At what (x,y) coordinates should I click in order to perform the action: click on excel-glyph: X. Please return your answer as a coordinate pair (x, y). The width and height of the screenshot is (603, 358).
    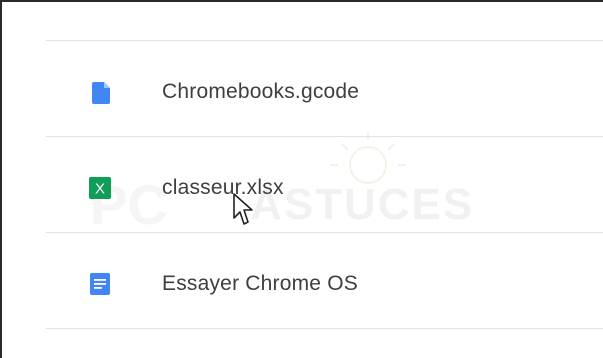
    Looking at the image, I should click on (100, 189).